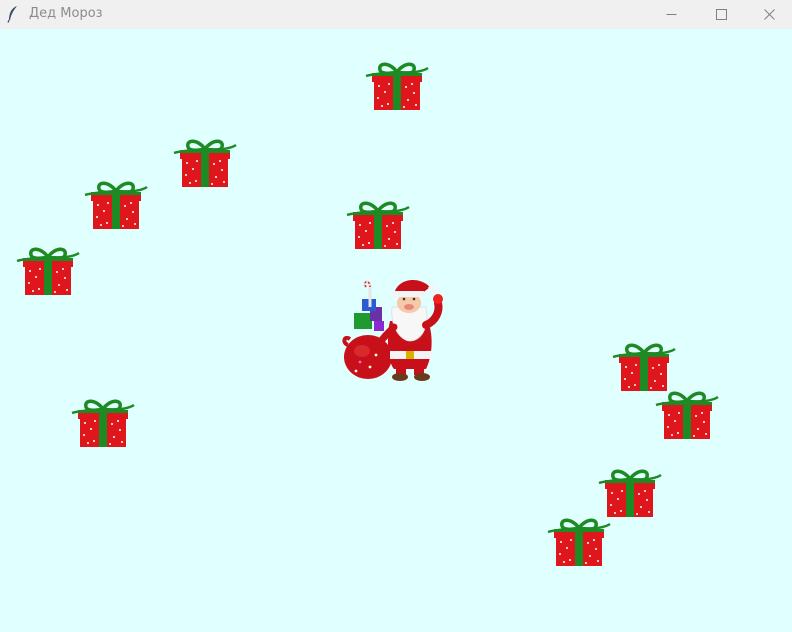 This screenshot has width=792, height=632. Describe the element at coordinates (396, 14) in the screenshot. I see `title-bar: Дед Мороз` at that location.